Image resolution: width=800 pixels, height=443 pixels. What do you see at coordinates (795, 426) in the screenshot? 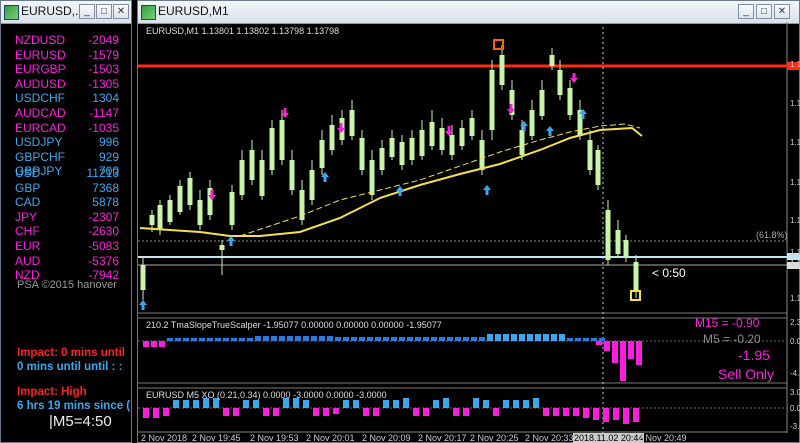
I see `indicator-scale-label: -3.0` at bounding box center [795, 426].